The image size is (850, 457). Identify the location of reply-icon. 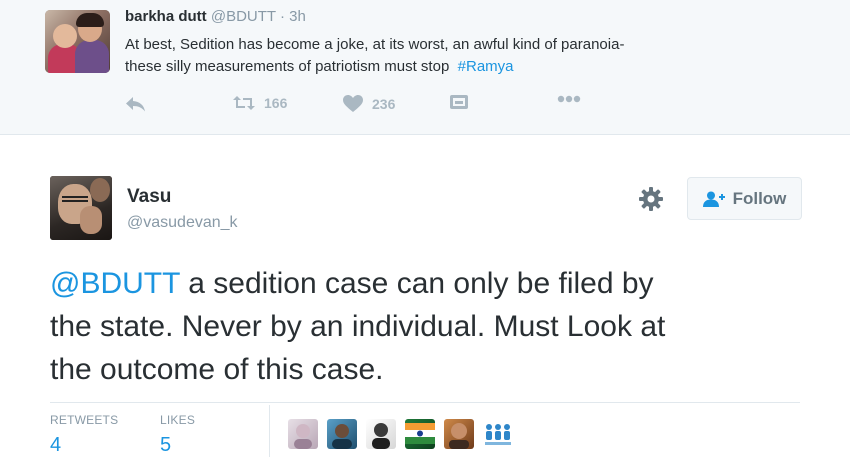
(136, 104).